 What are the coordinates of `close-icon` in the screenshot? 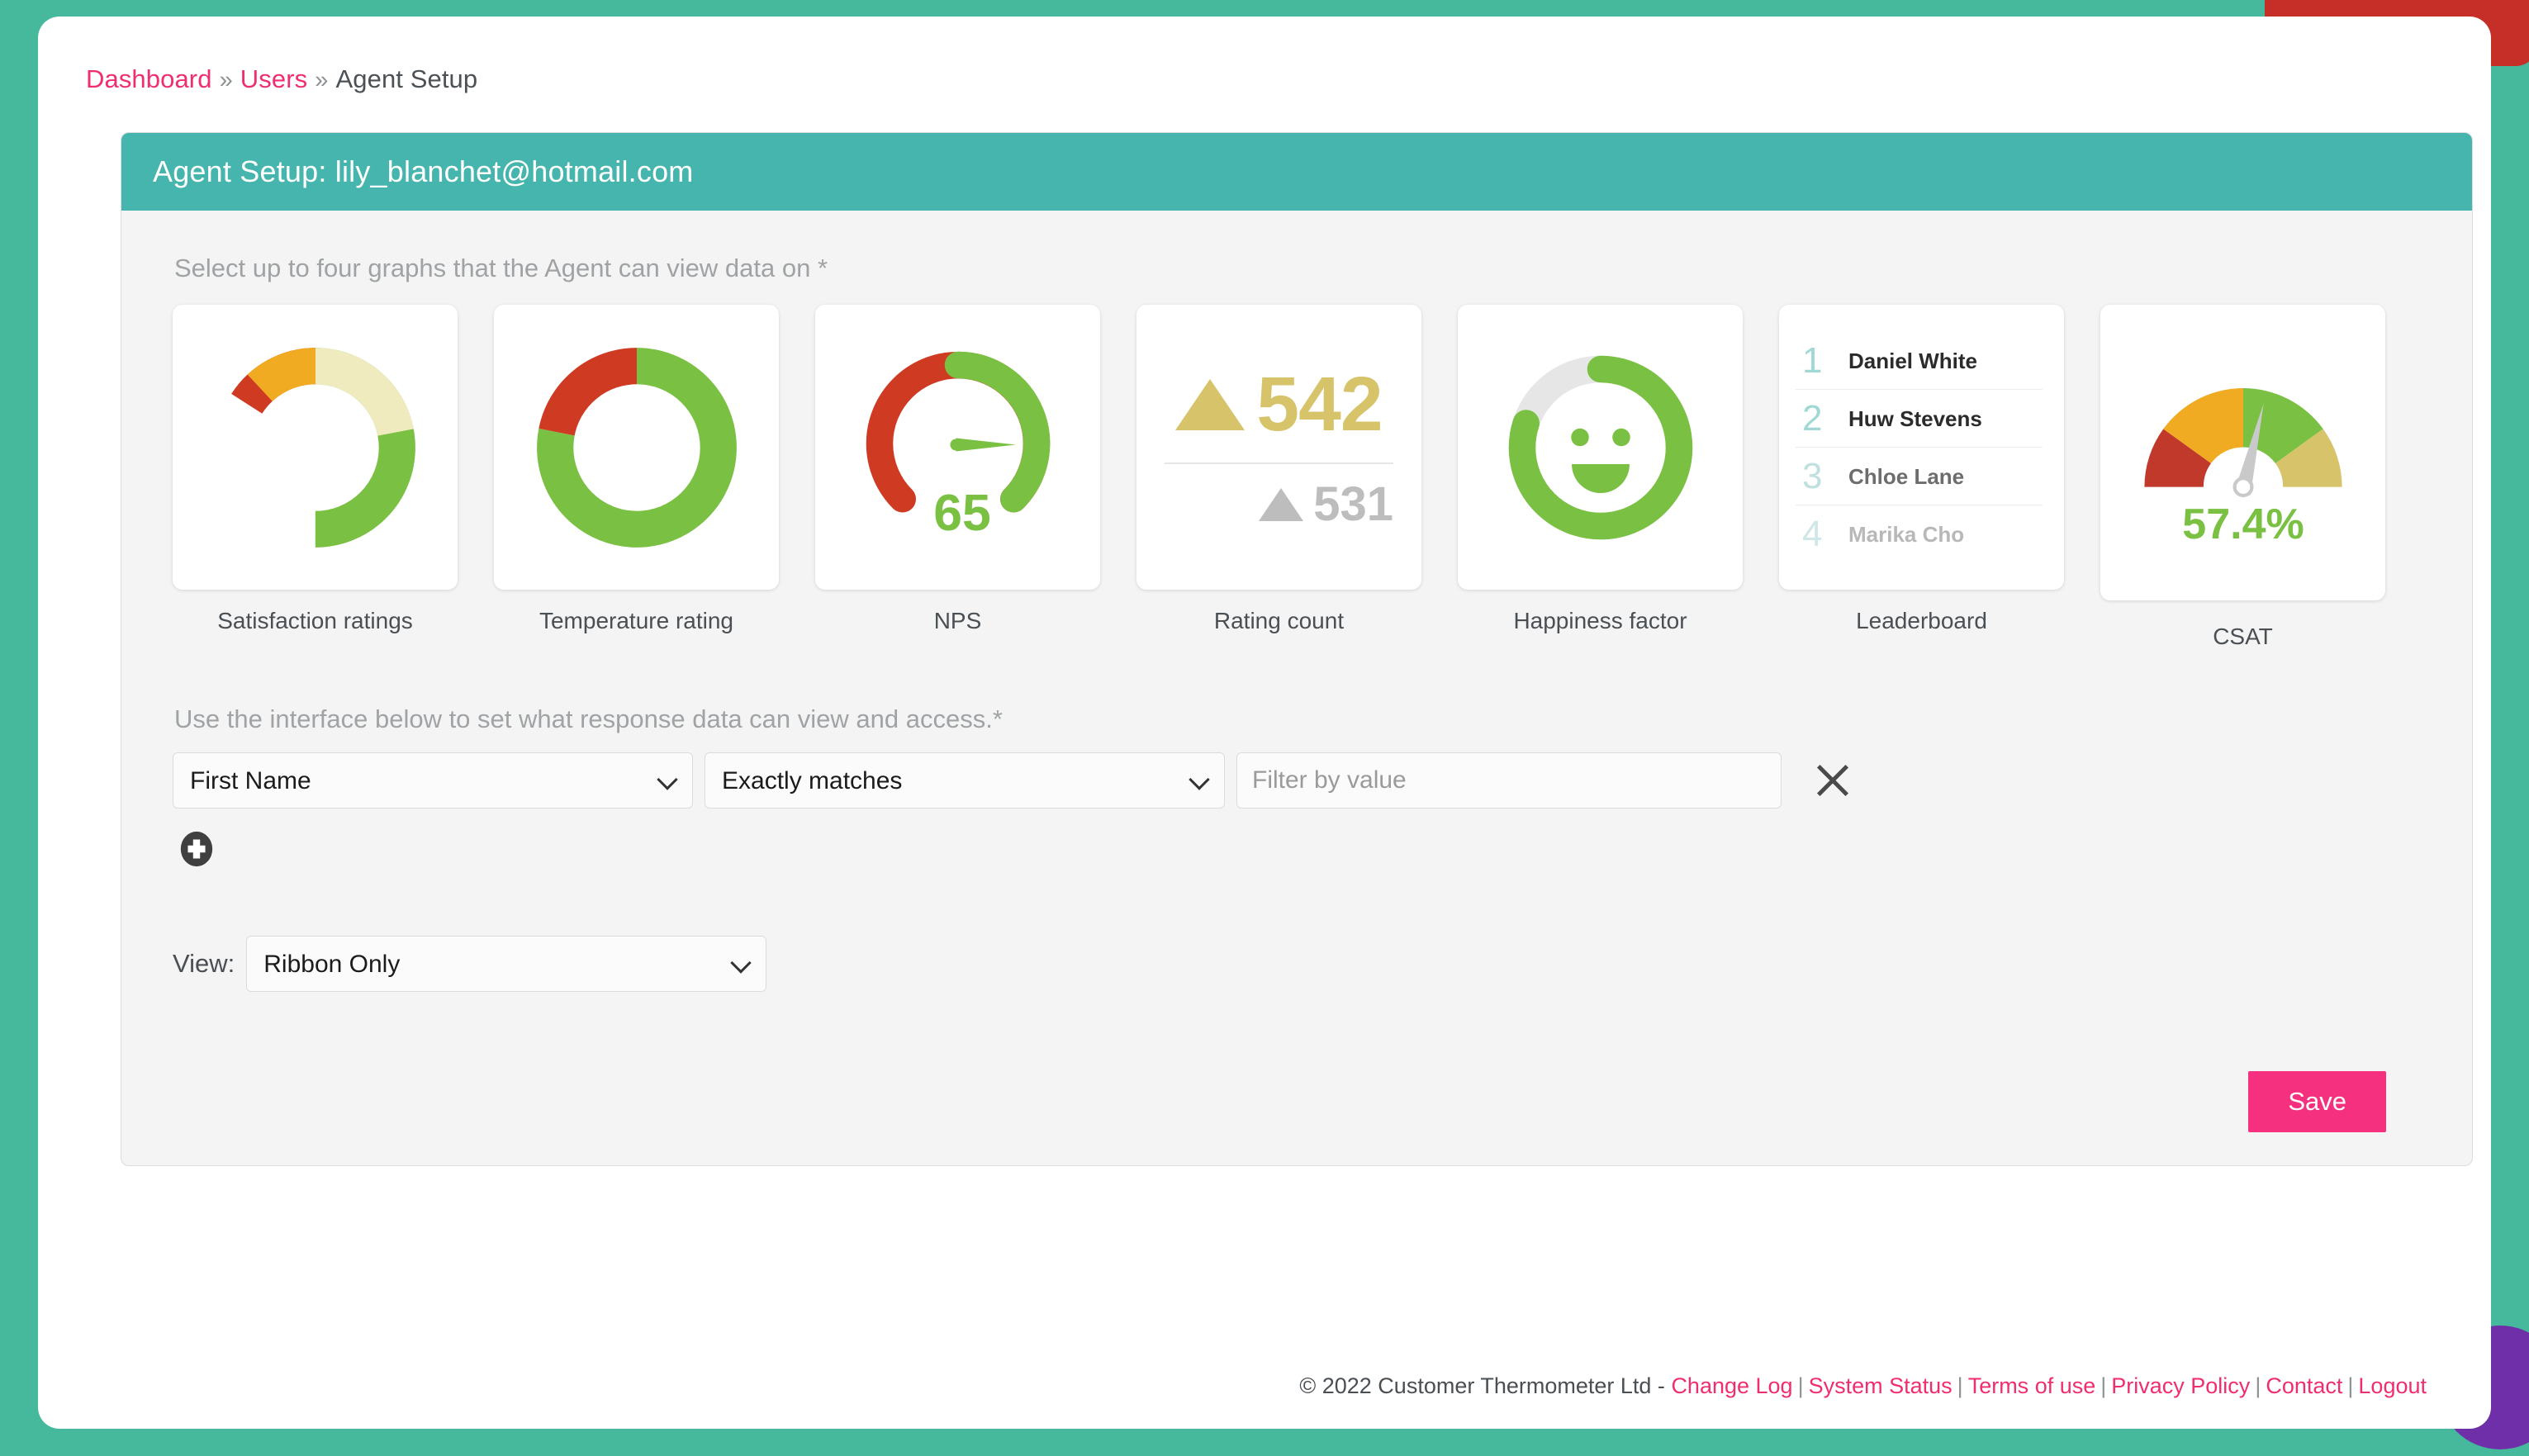 It's located at (1832, 780).